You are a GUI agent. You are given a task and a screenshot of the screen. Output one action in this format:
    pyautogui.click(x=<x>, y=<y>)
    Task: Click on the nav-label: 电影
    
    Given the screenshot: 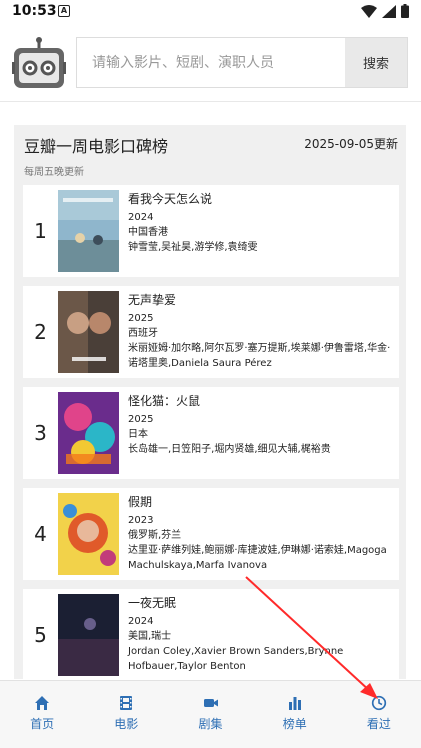 What is the action you would take?
    pyautogui.click(x=126, y=724)
    